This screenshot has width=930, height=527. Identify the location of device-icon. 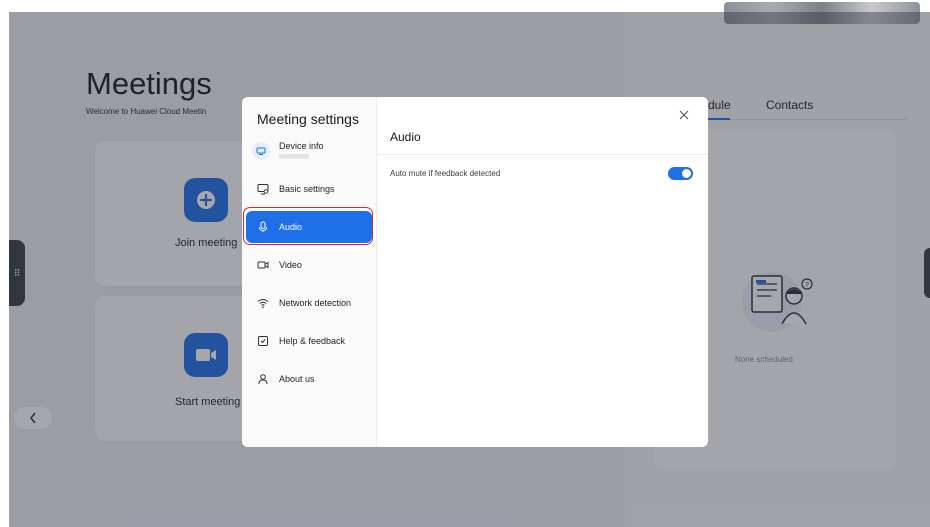
(261, 151).